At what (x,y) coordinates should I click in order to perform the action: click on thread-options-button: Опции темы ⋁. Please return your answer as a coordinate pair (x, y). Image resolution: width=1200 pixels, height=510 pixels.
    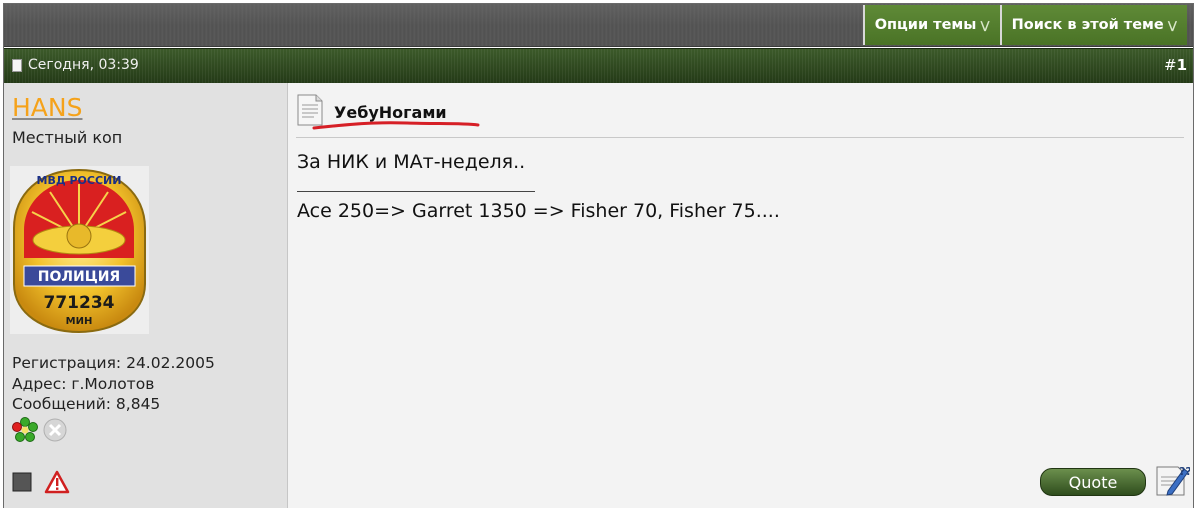
    Looking at the image, I should click on (931, 25).